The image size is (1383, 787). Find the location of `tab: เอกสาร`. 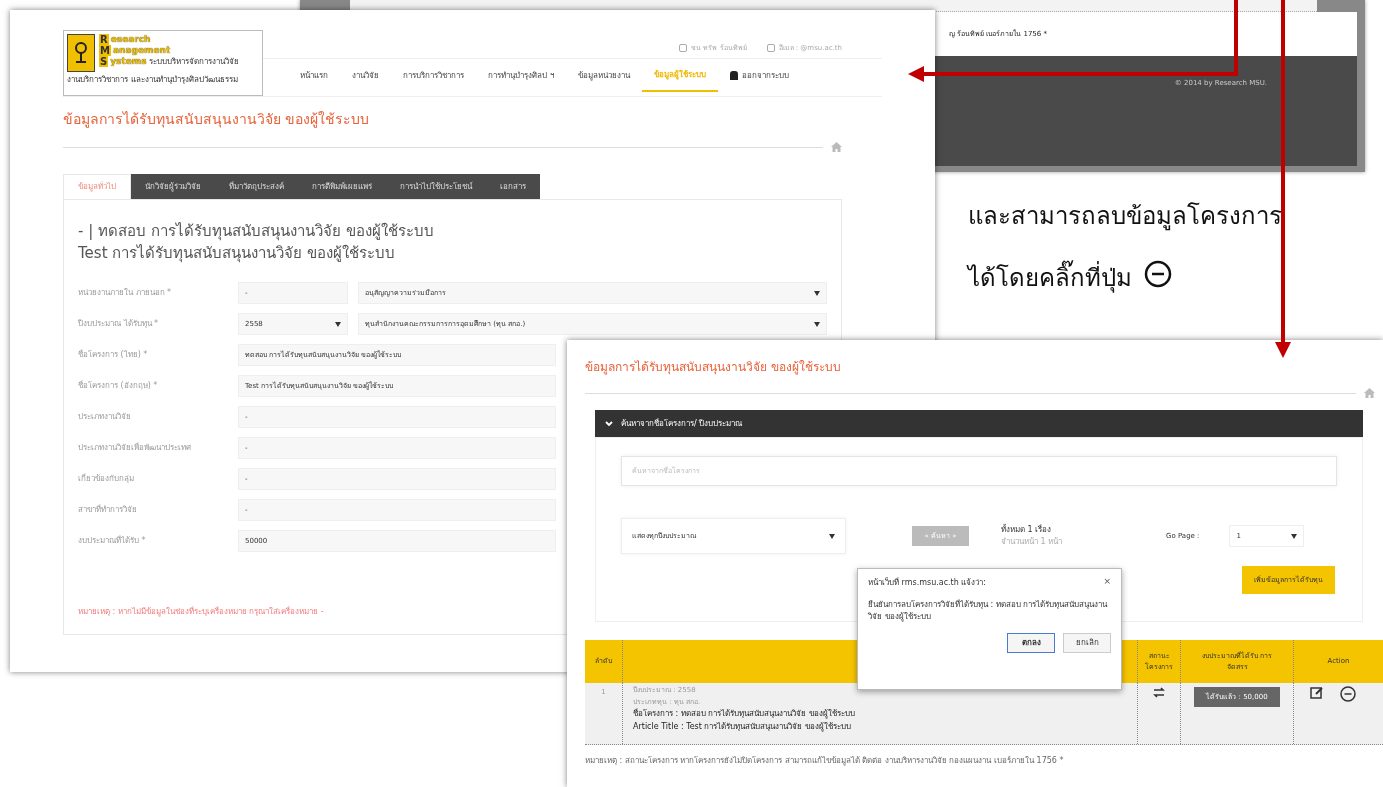

tab: เอกสาร is located at coordinates (513, 186).